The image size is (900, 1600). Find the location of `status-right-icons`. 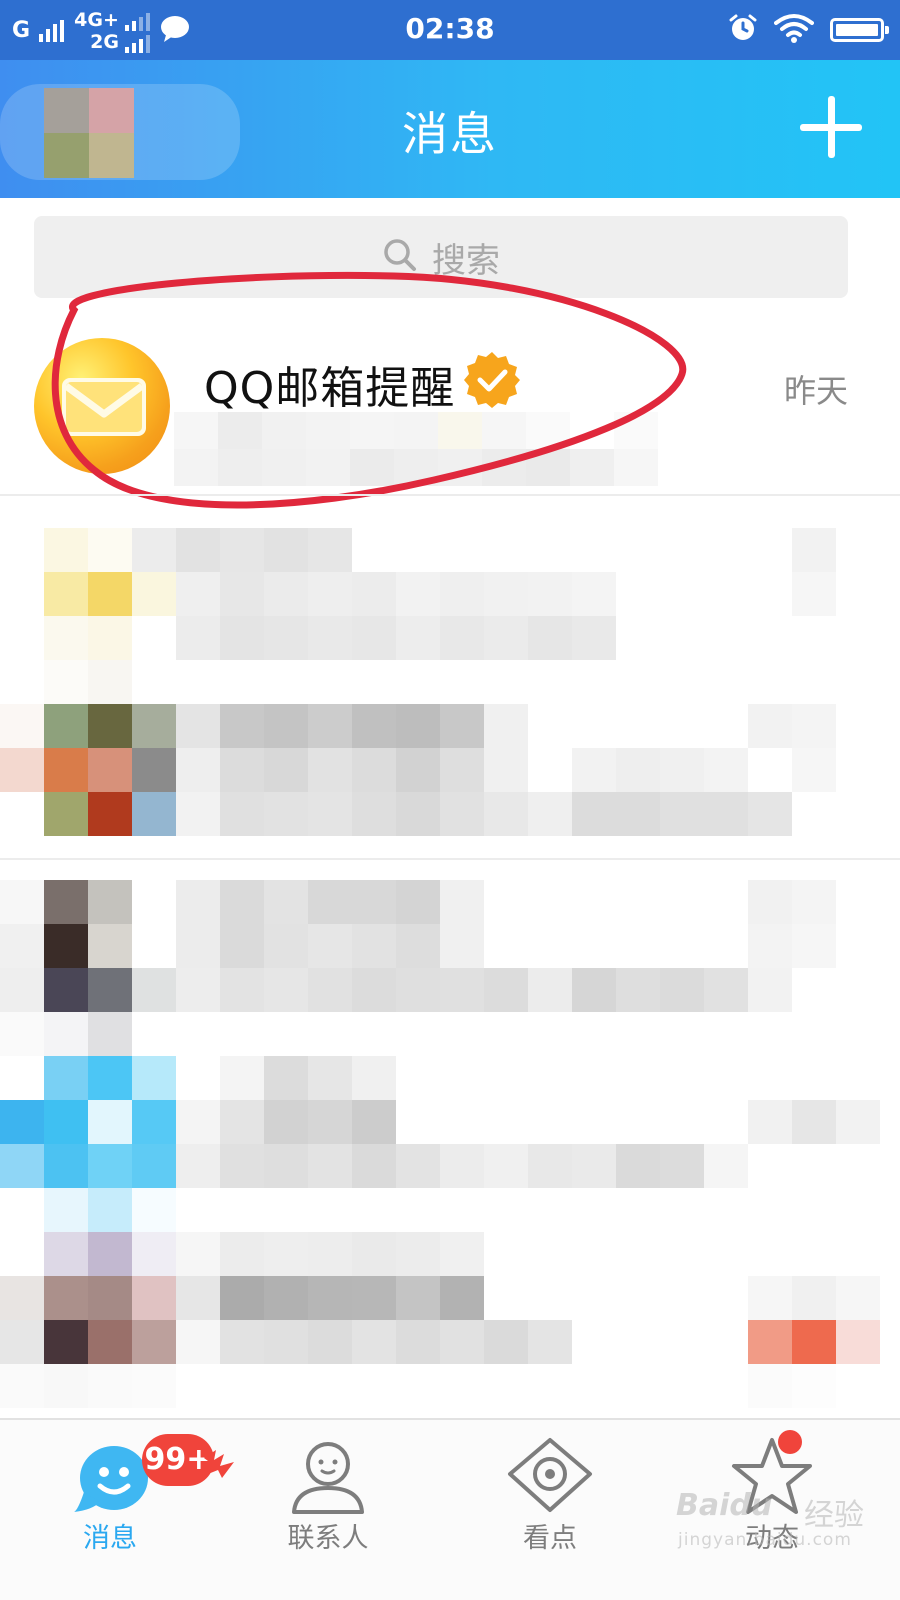

status-right-icons is located at coordinates (808, 30).